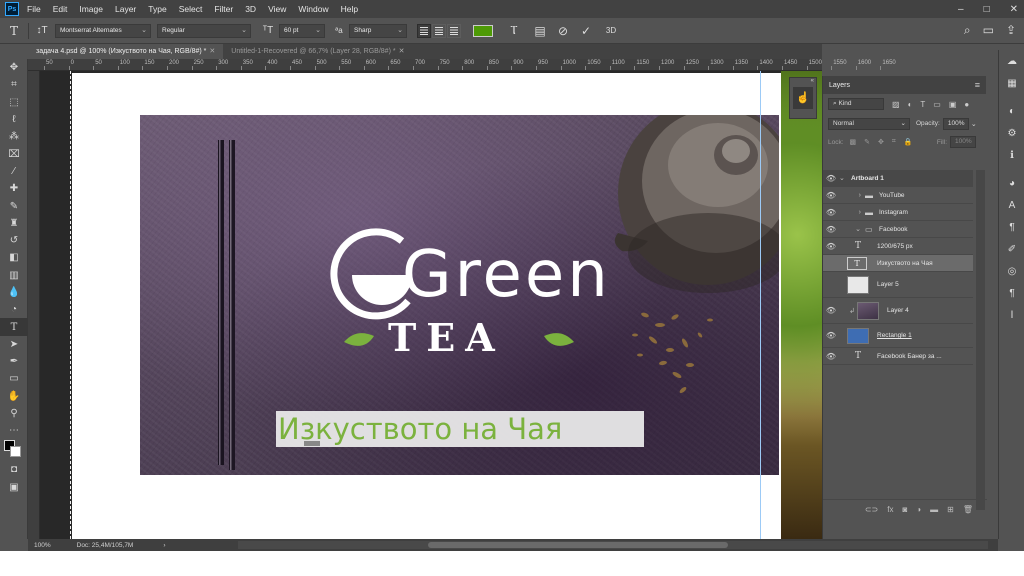  Describe the element at coordinates (908, 142) in the screenshot. I see `lock-all-icon: 🔒` at that location.